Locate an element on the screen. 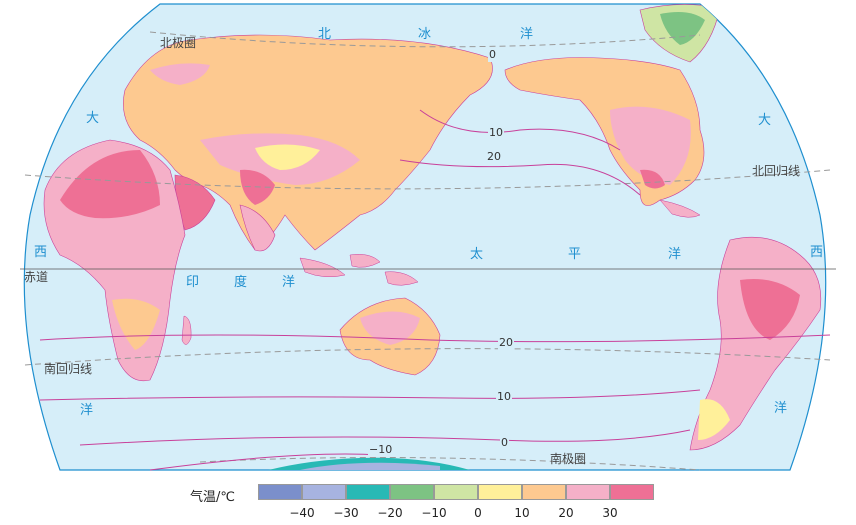 The image size is (856, 525). temperature-legend is located at coordinates (456, 492).